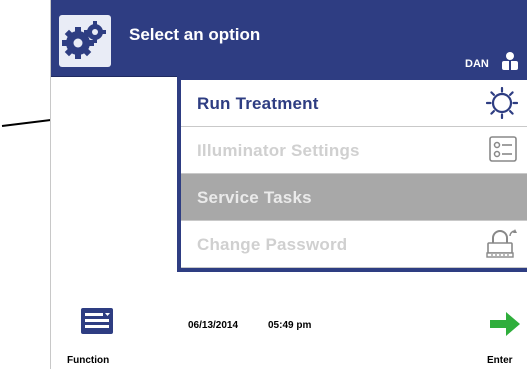 Image resolution: width=527 pixels, height=369 pixels. I want to click on function-keyboard-icon, so click(97, 321).